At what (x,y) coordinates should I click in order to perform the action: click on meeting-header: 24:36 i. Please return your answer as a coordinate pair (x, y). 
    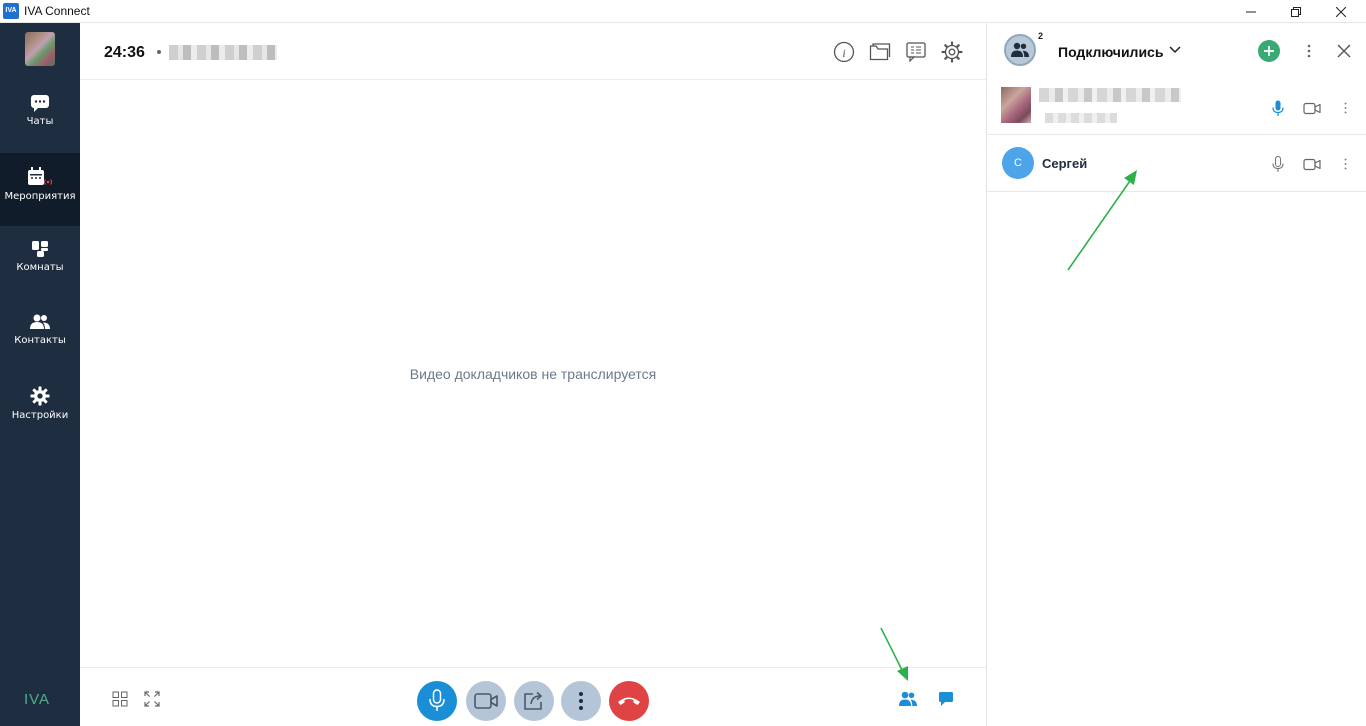
    Looking at the image, I should click on (533, 51).